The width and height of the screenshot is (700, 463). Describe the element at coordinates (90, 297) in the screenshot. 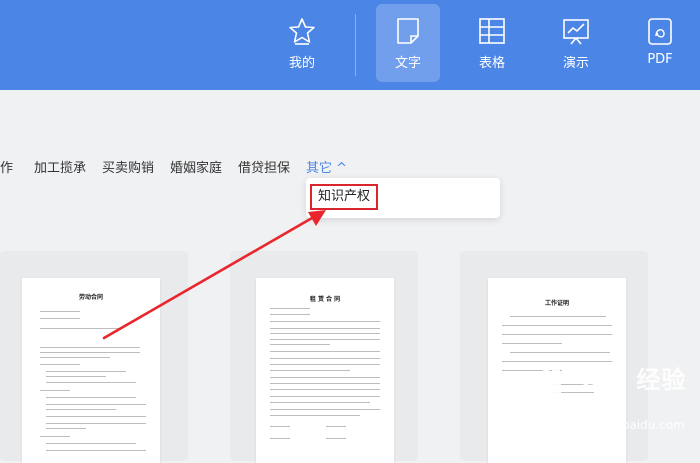

I see `document-title: 劳动合同` at that location.